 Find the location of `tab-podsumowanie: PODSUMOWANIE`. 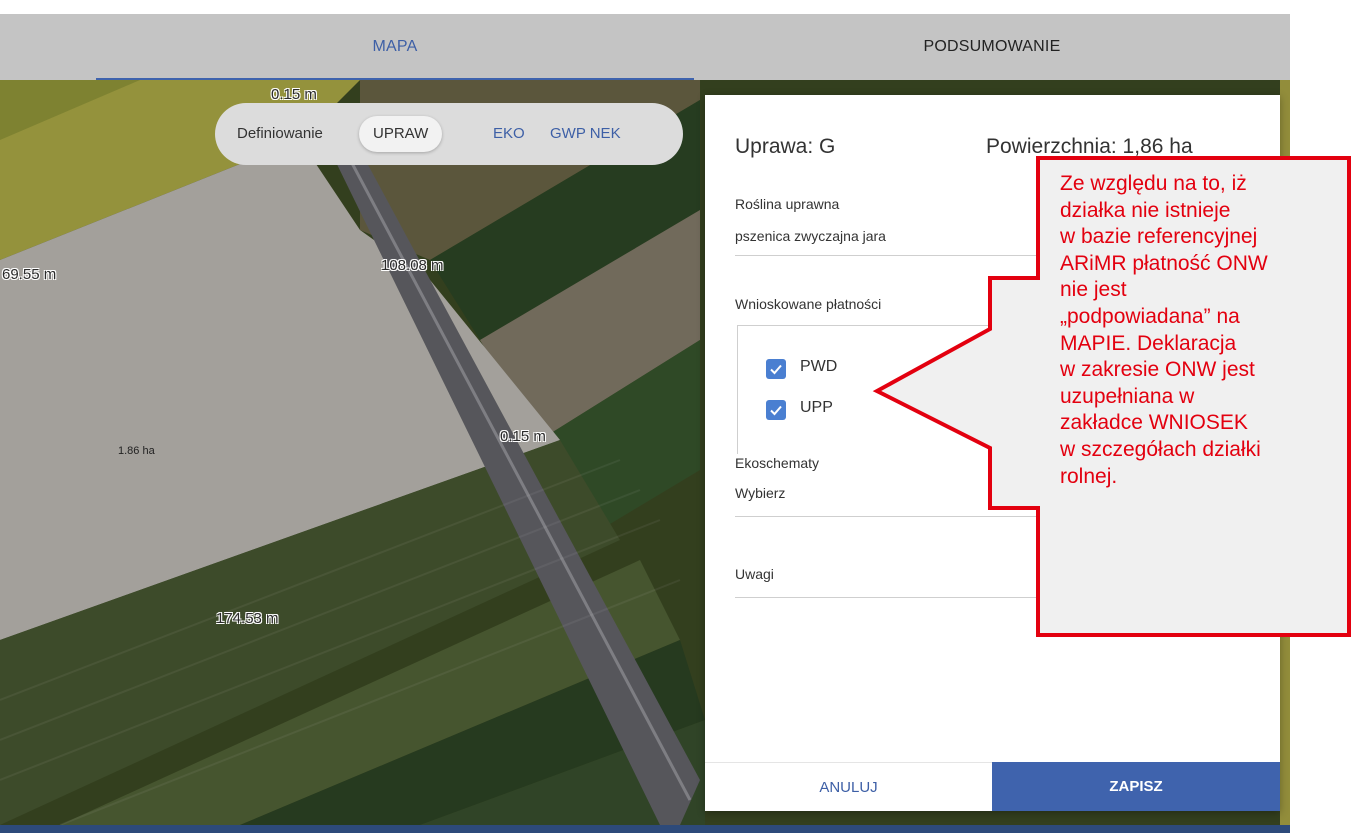

tab-podsumowanie: PODSUMOWANIE is located at coordinates (992, 47).